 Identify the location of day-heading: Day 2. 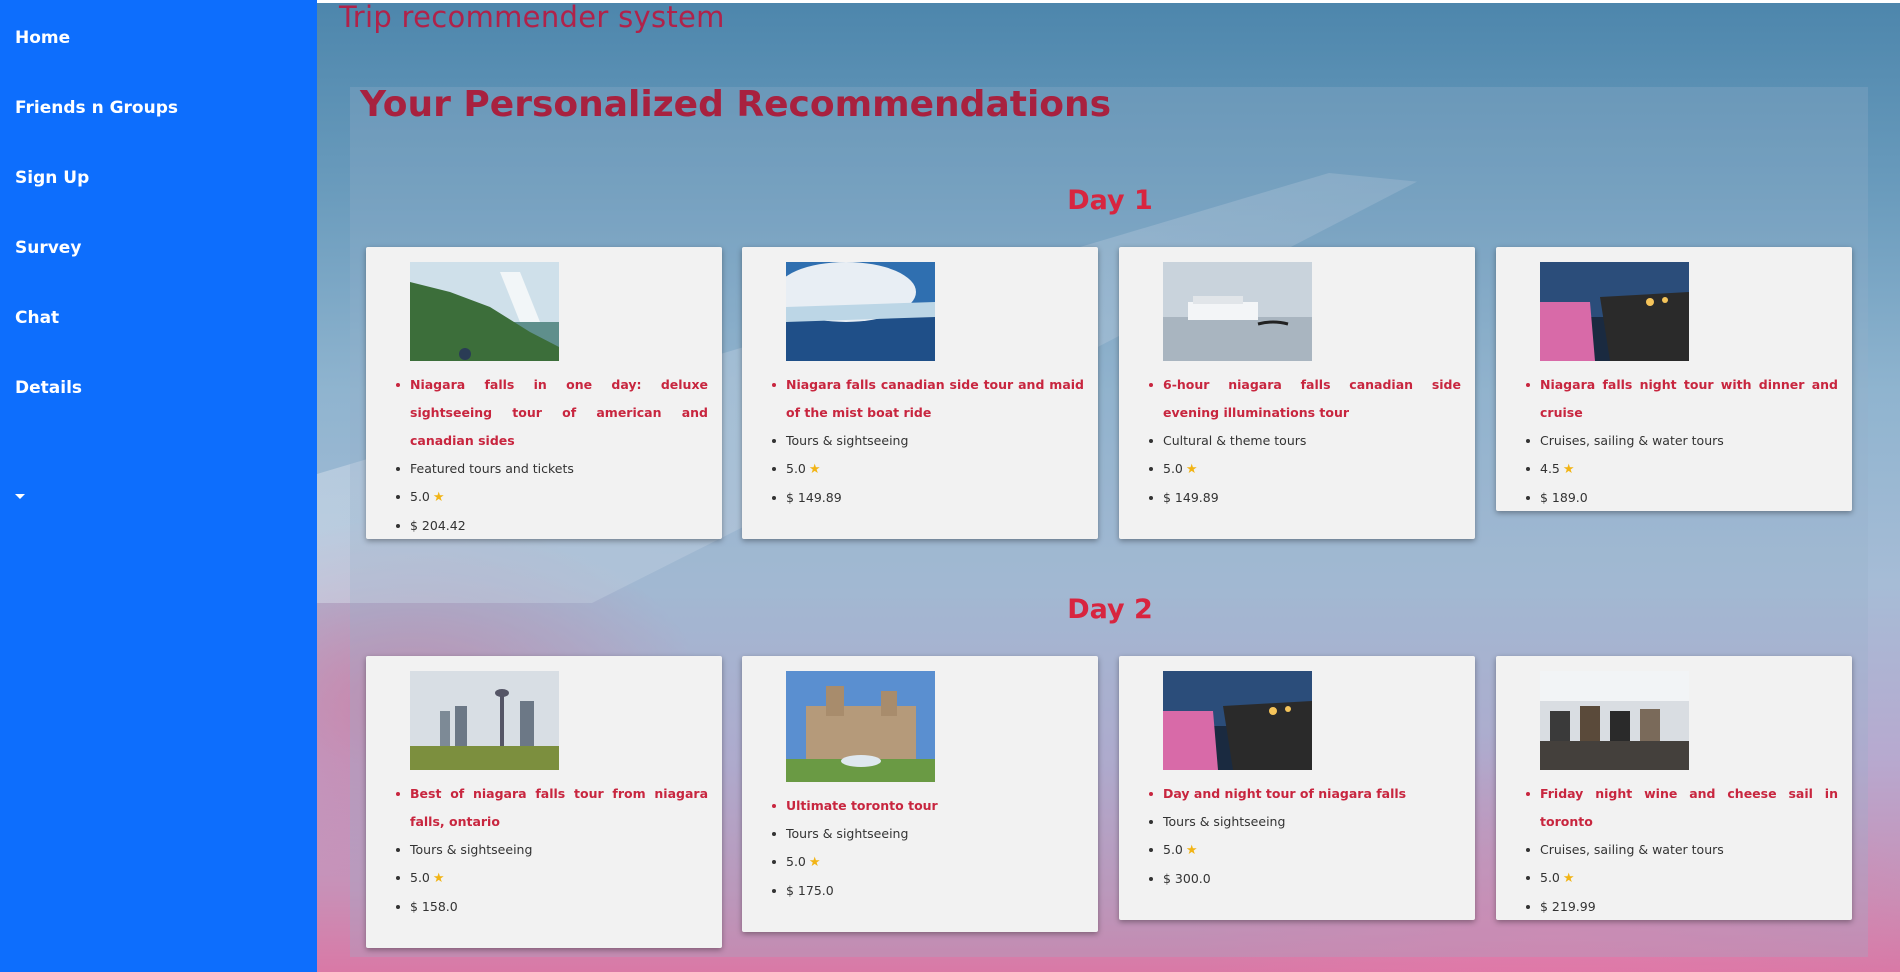
(1110, 609).